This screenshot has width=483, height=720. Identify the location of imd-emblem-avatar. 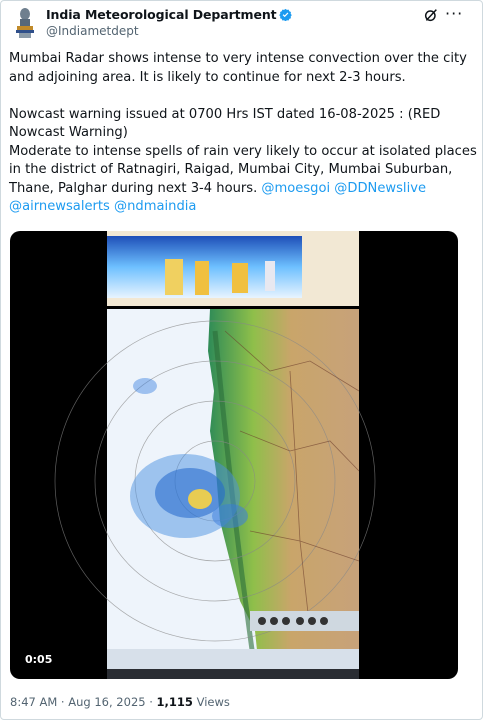
(25, 23).